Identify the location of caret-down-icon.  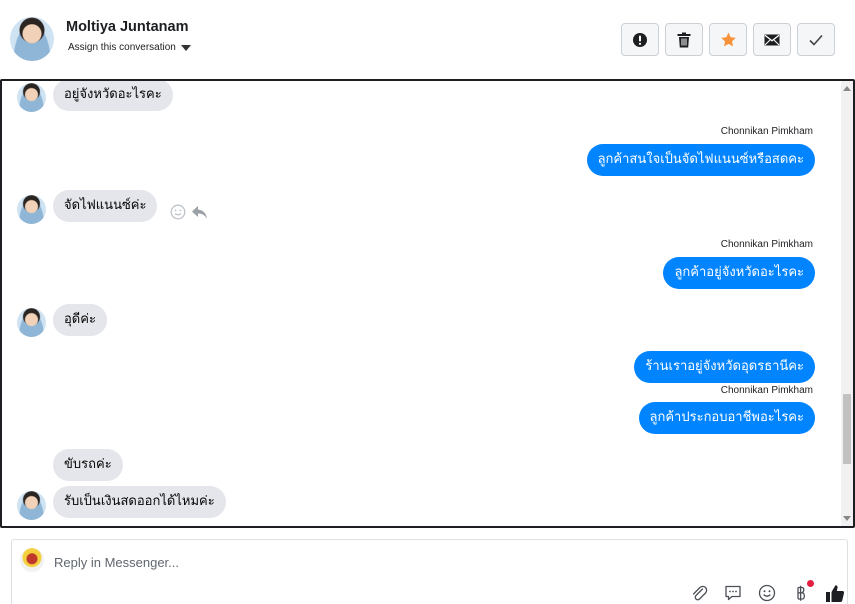
(185, 48).